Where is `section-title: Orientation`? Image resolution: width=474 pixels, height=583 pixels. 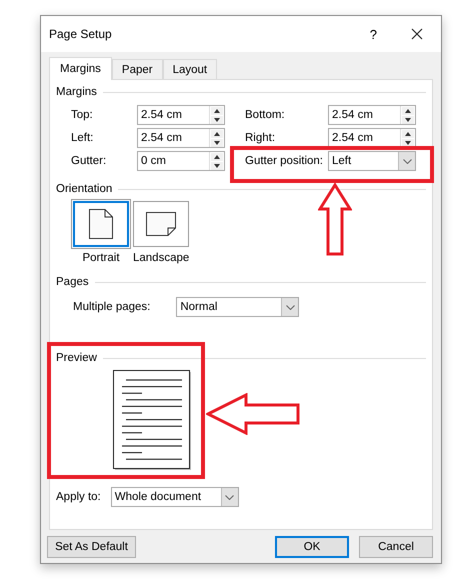 section-title: Orientation is located at coordinates (84, 189).